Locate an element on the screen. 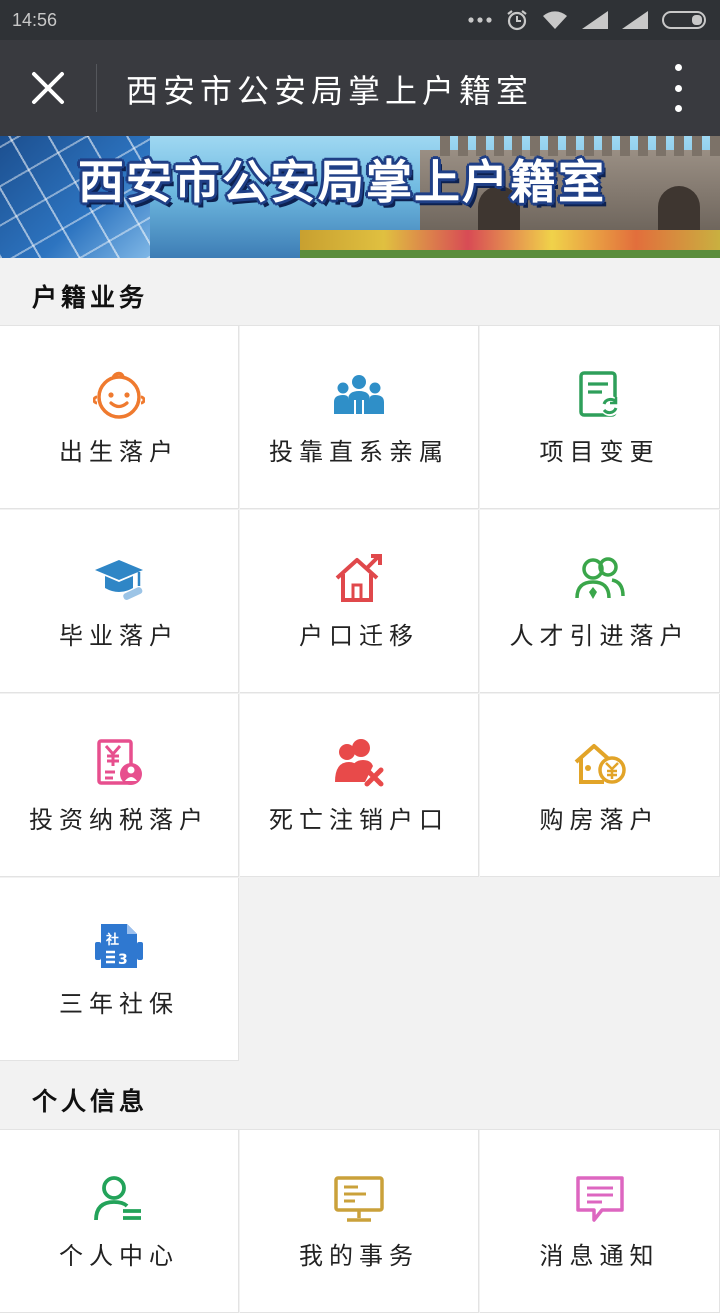 Image resolution: width=720 pixels, height=1313 pixels. people-diamond-icon is located at coordinates (599, 578).